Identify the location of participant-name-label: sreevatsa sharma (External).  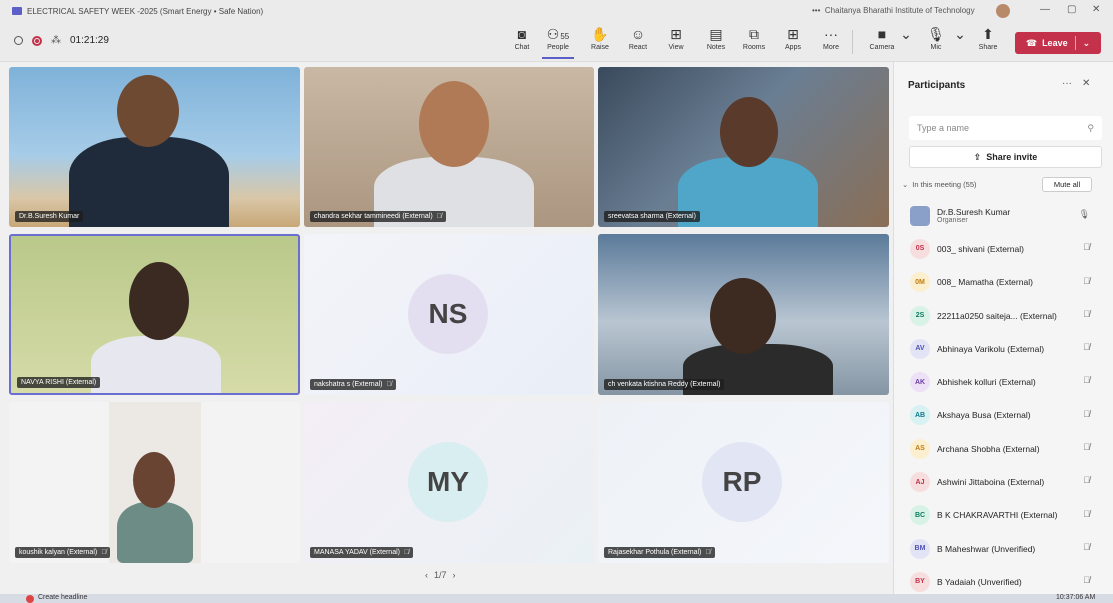
(652, 216).